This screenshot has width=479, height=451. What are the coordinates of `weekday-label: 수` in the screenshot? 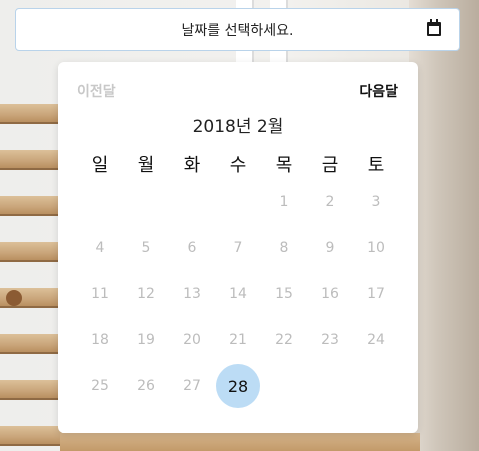 It's located at (238, 165).